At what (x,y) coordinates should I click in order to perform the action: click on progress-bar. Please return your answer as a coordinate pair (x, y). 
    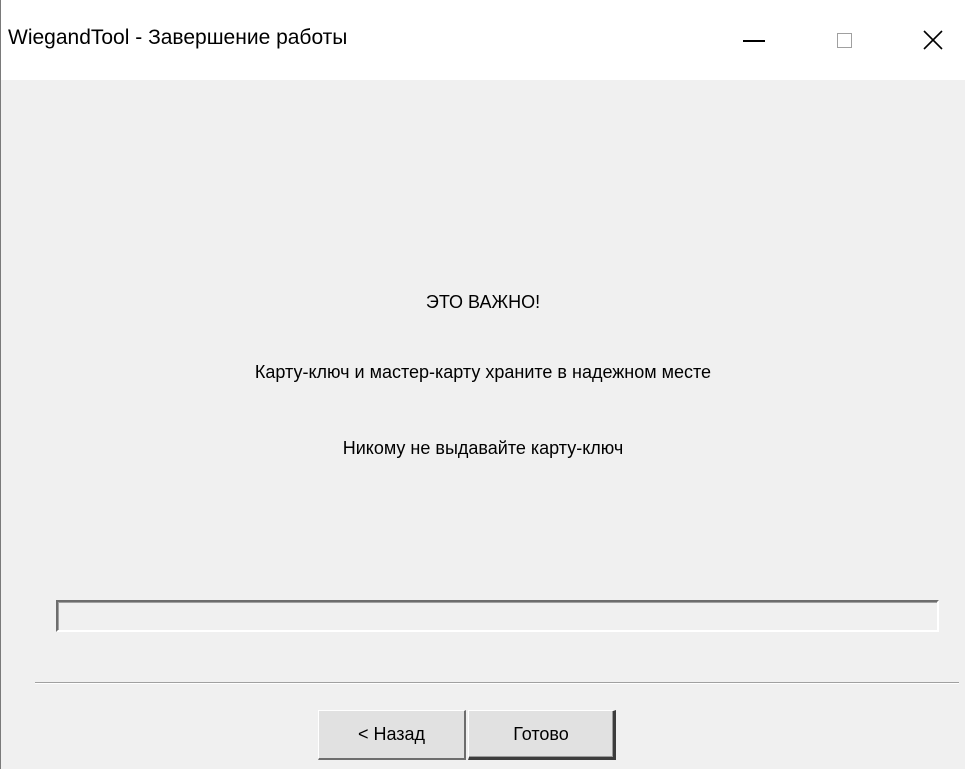
    Looking at the image, I should click on (497, 616).